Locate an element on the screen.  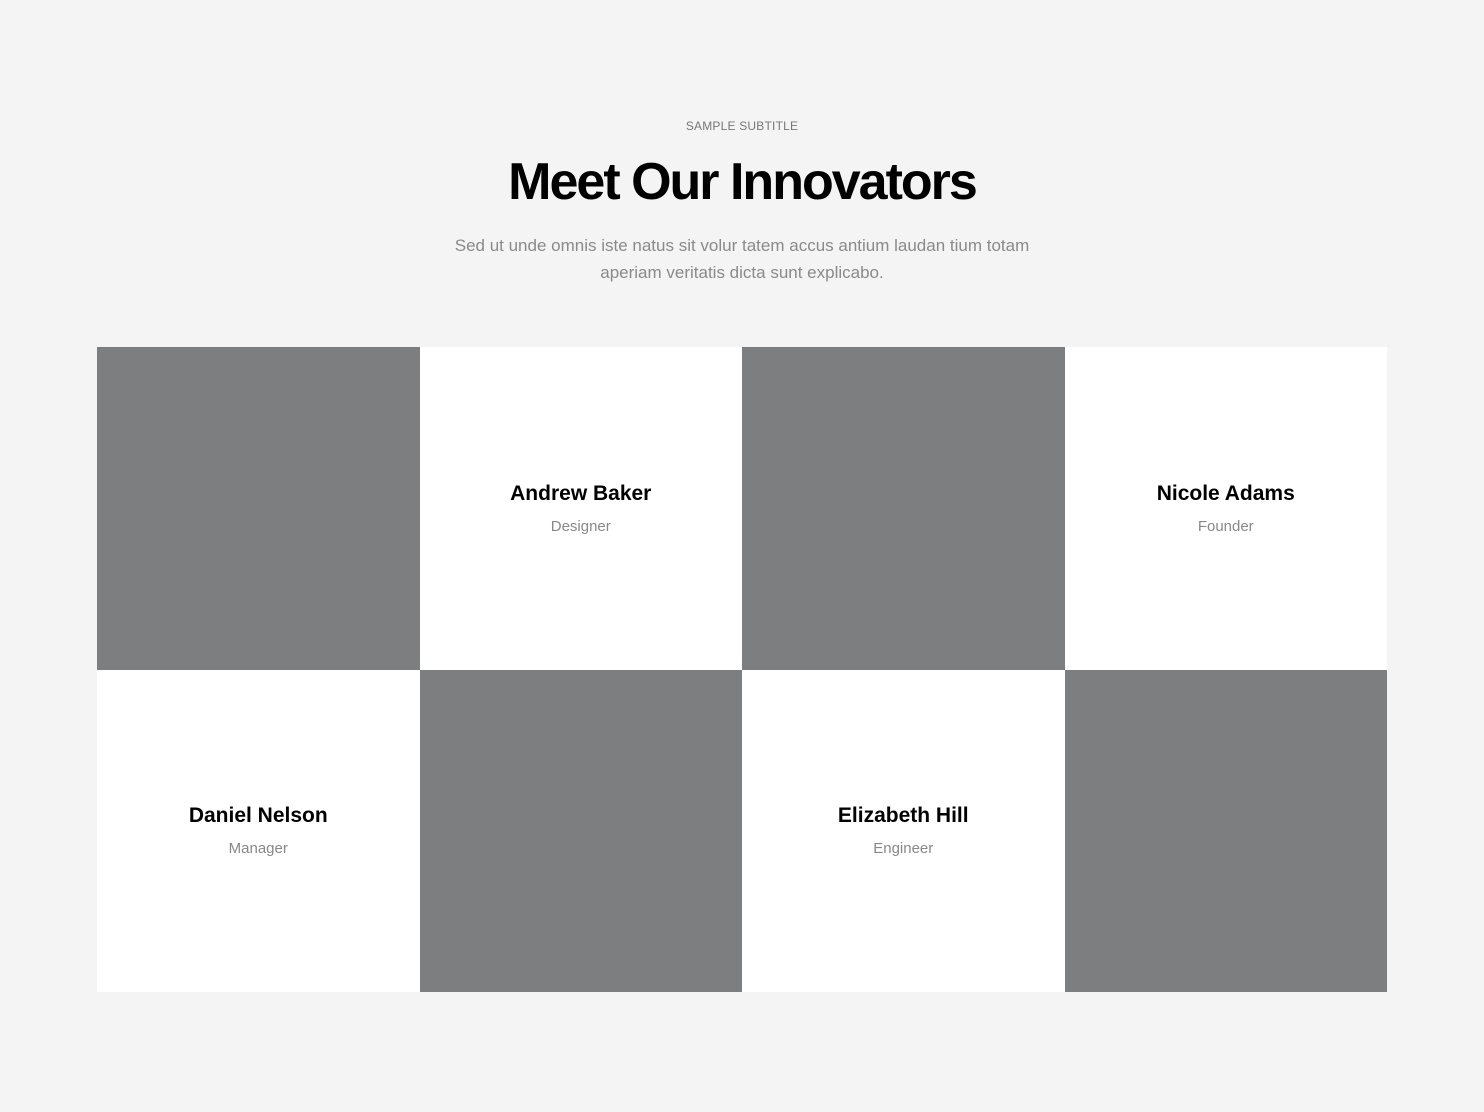
member-name: Daniel Nelson is located at coordinates (258, 816).